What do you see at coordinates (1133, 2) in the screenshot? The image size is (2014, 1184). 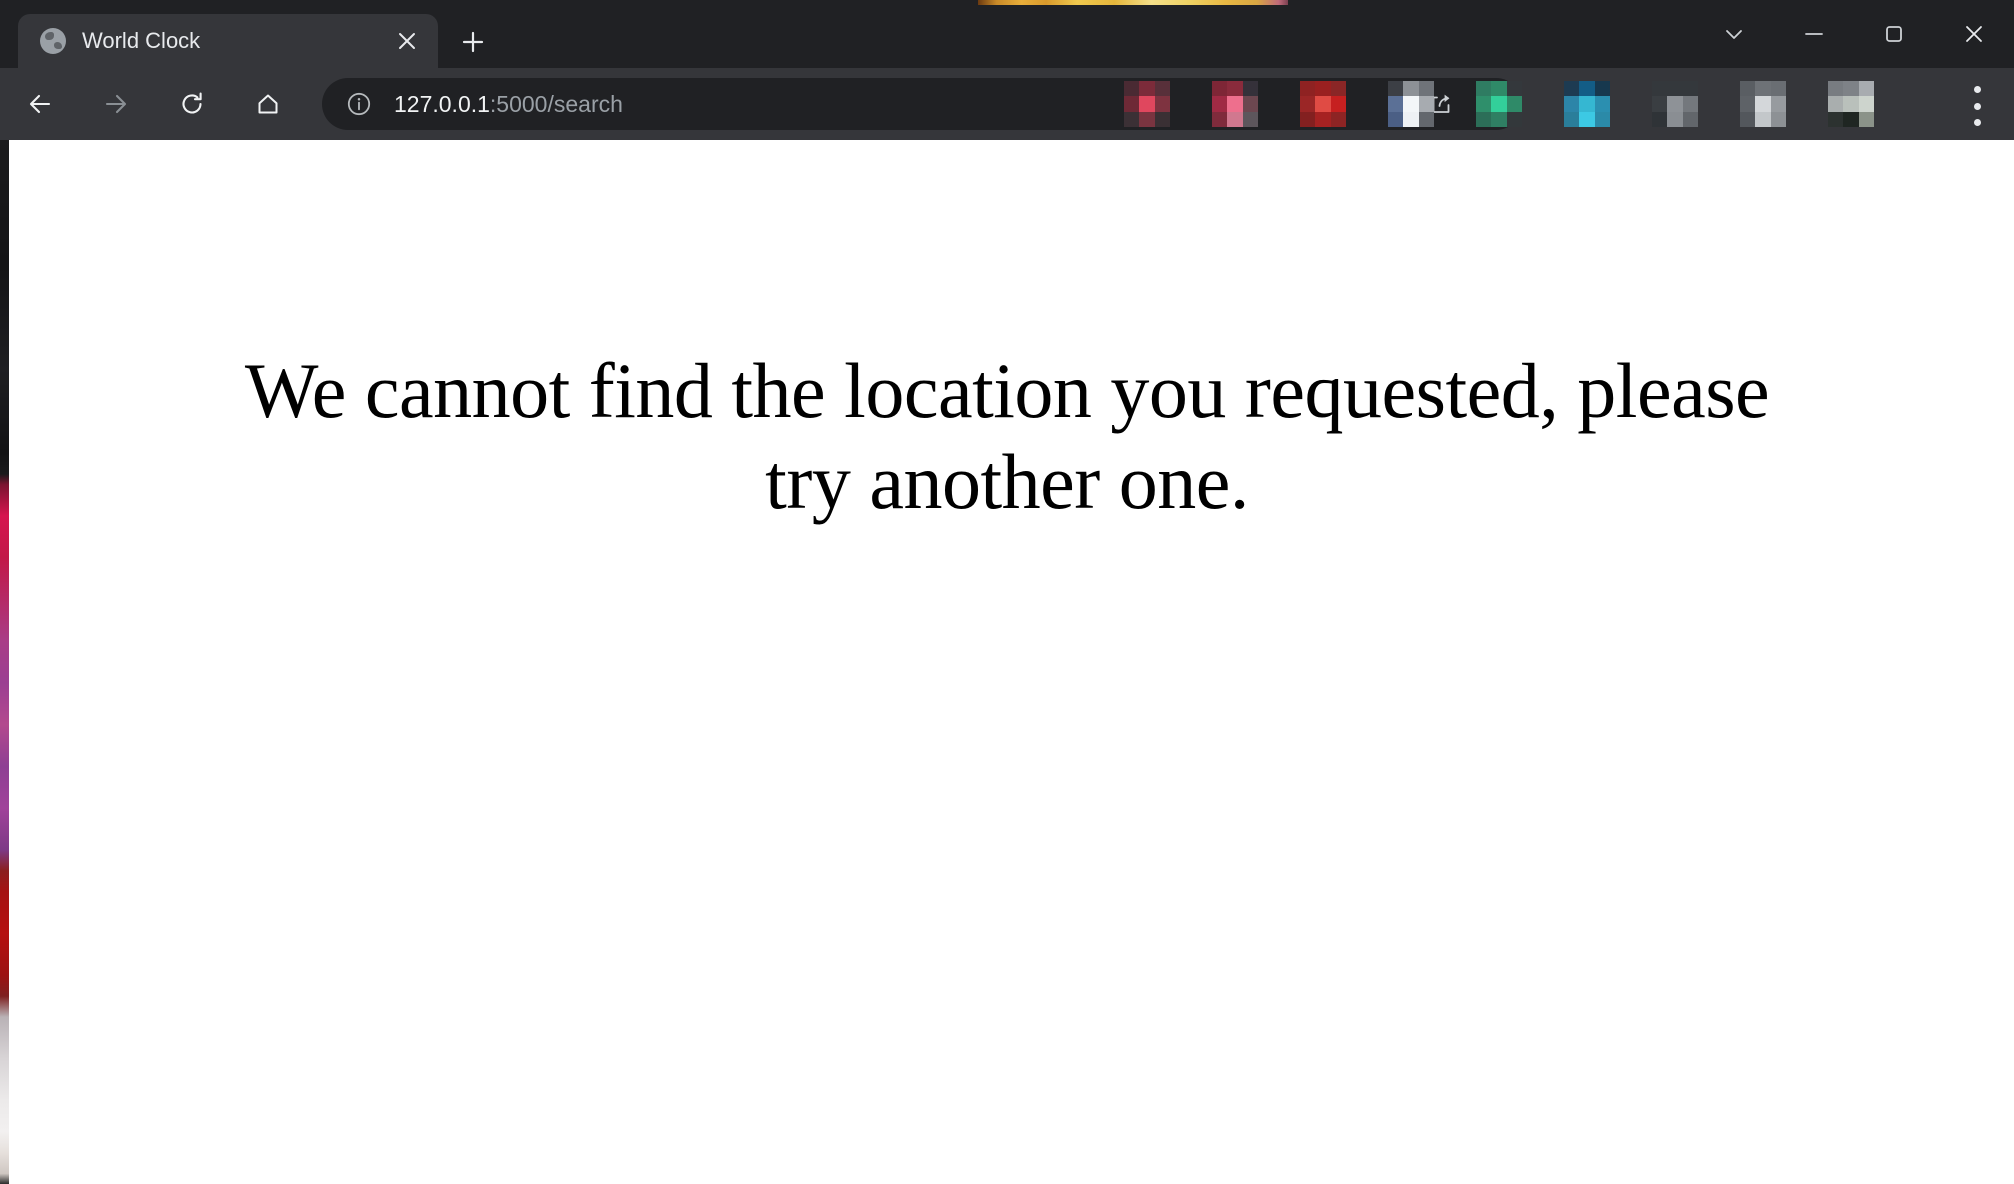 I see `top-edge-artifact` at bounding box center [1133, 2].